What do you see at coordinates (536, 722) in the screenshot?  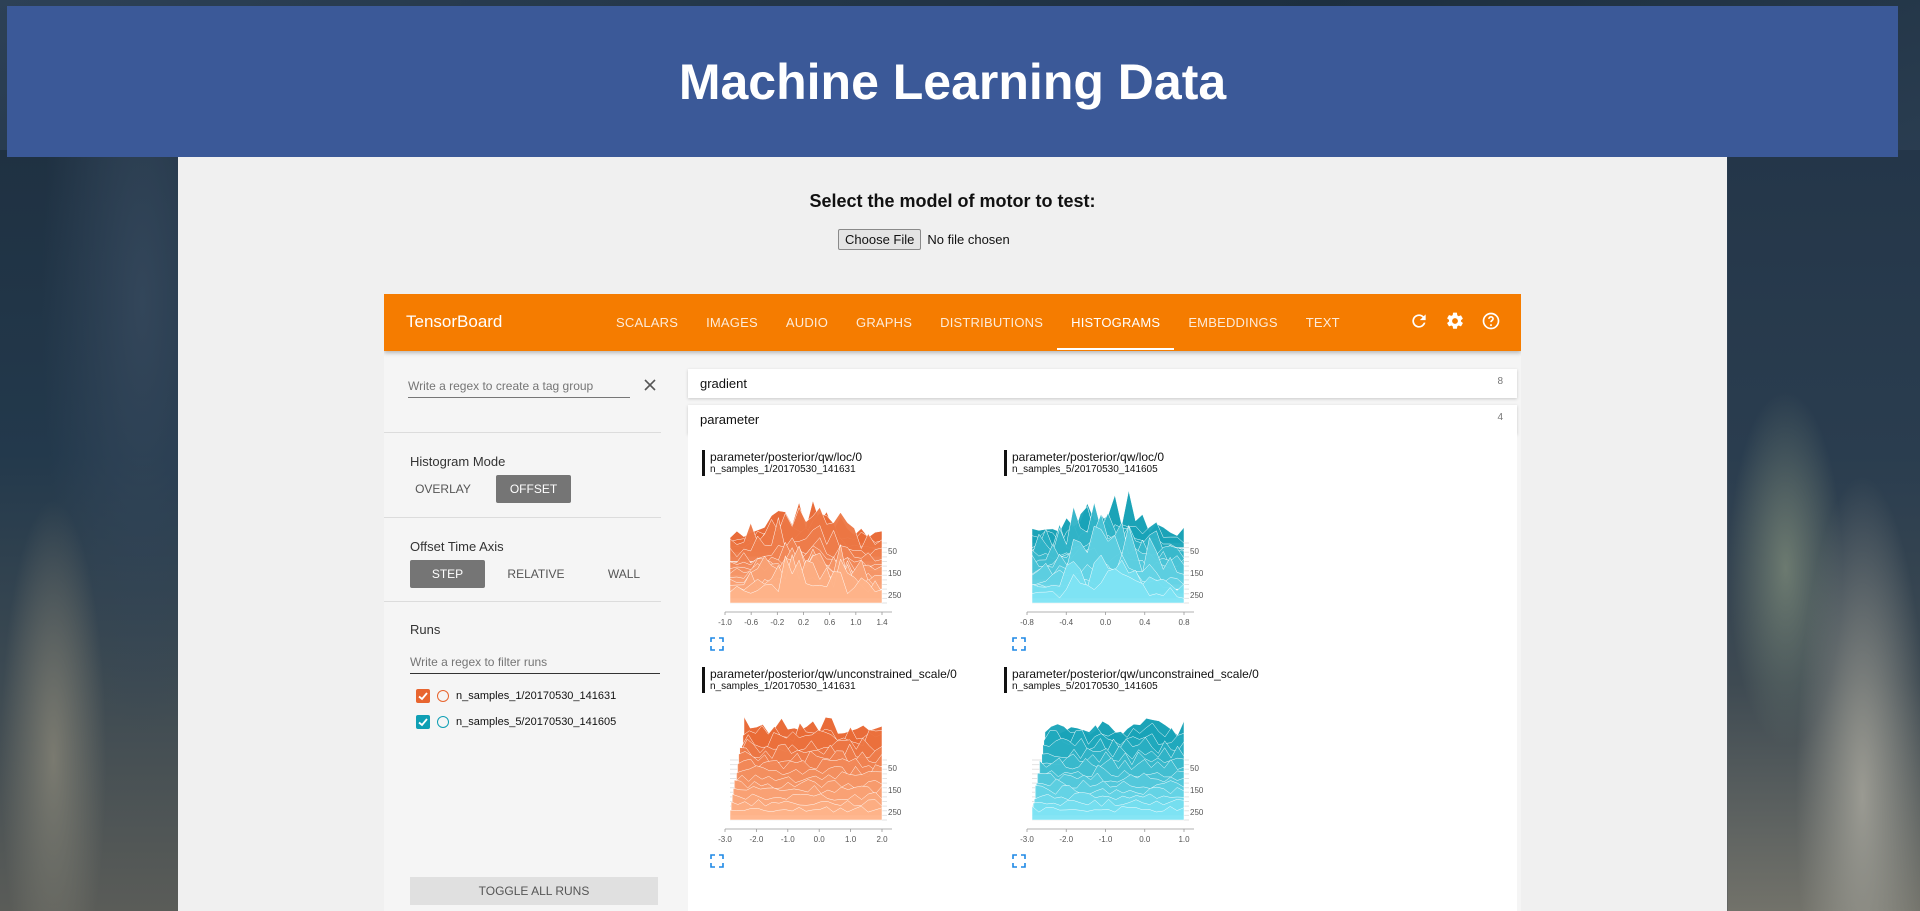 I see `run-name: n_samples_5/20170530_141605` at bounding box center [536, 722].